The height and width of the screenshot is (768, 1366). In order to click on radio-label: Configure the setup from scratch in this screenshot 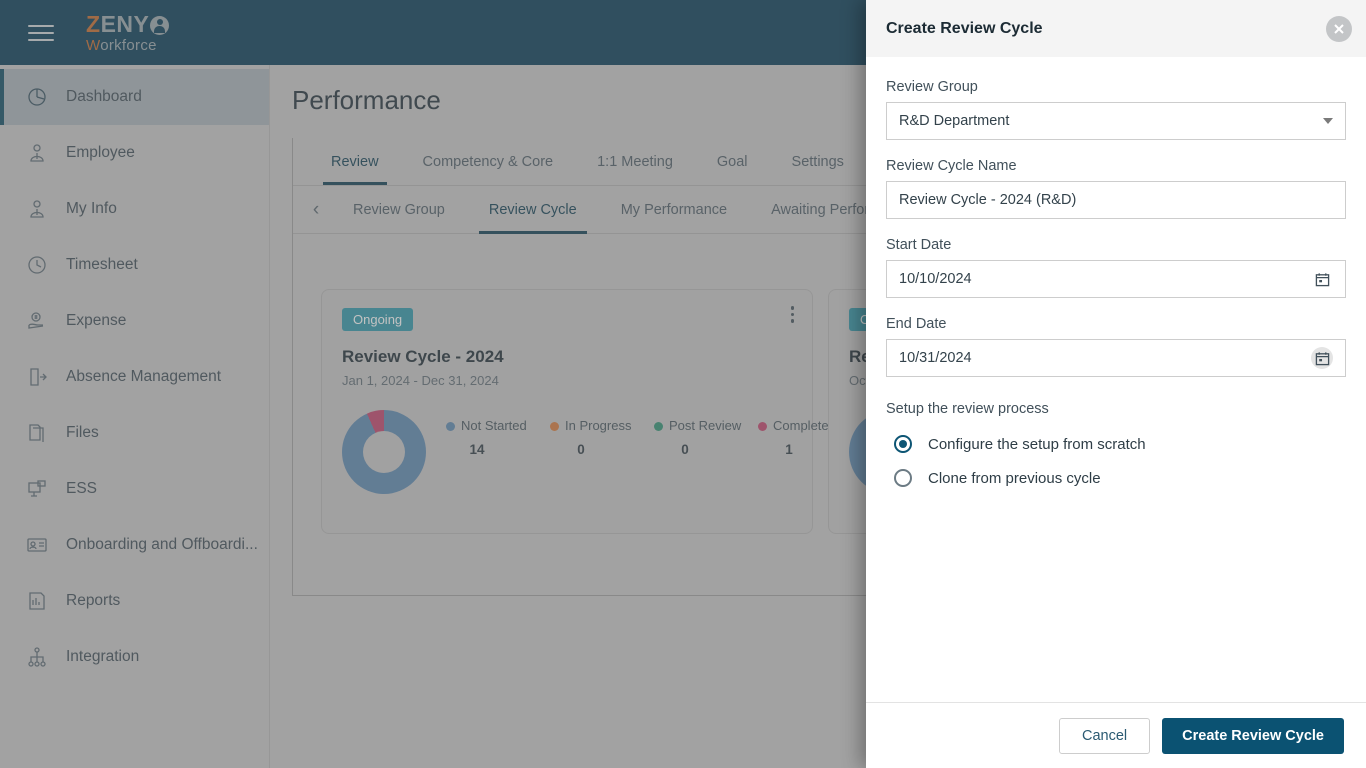, I will do `click(1037, 444)`.